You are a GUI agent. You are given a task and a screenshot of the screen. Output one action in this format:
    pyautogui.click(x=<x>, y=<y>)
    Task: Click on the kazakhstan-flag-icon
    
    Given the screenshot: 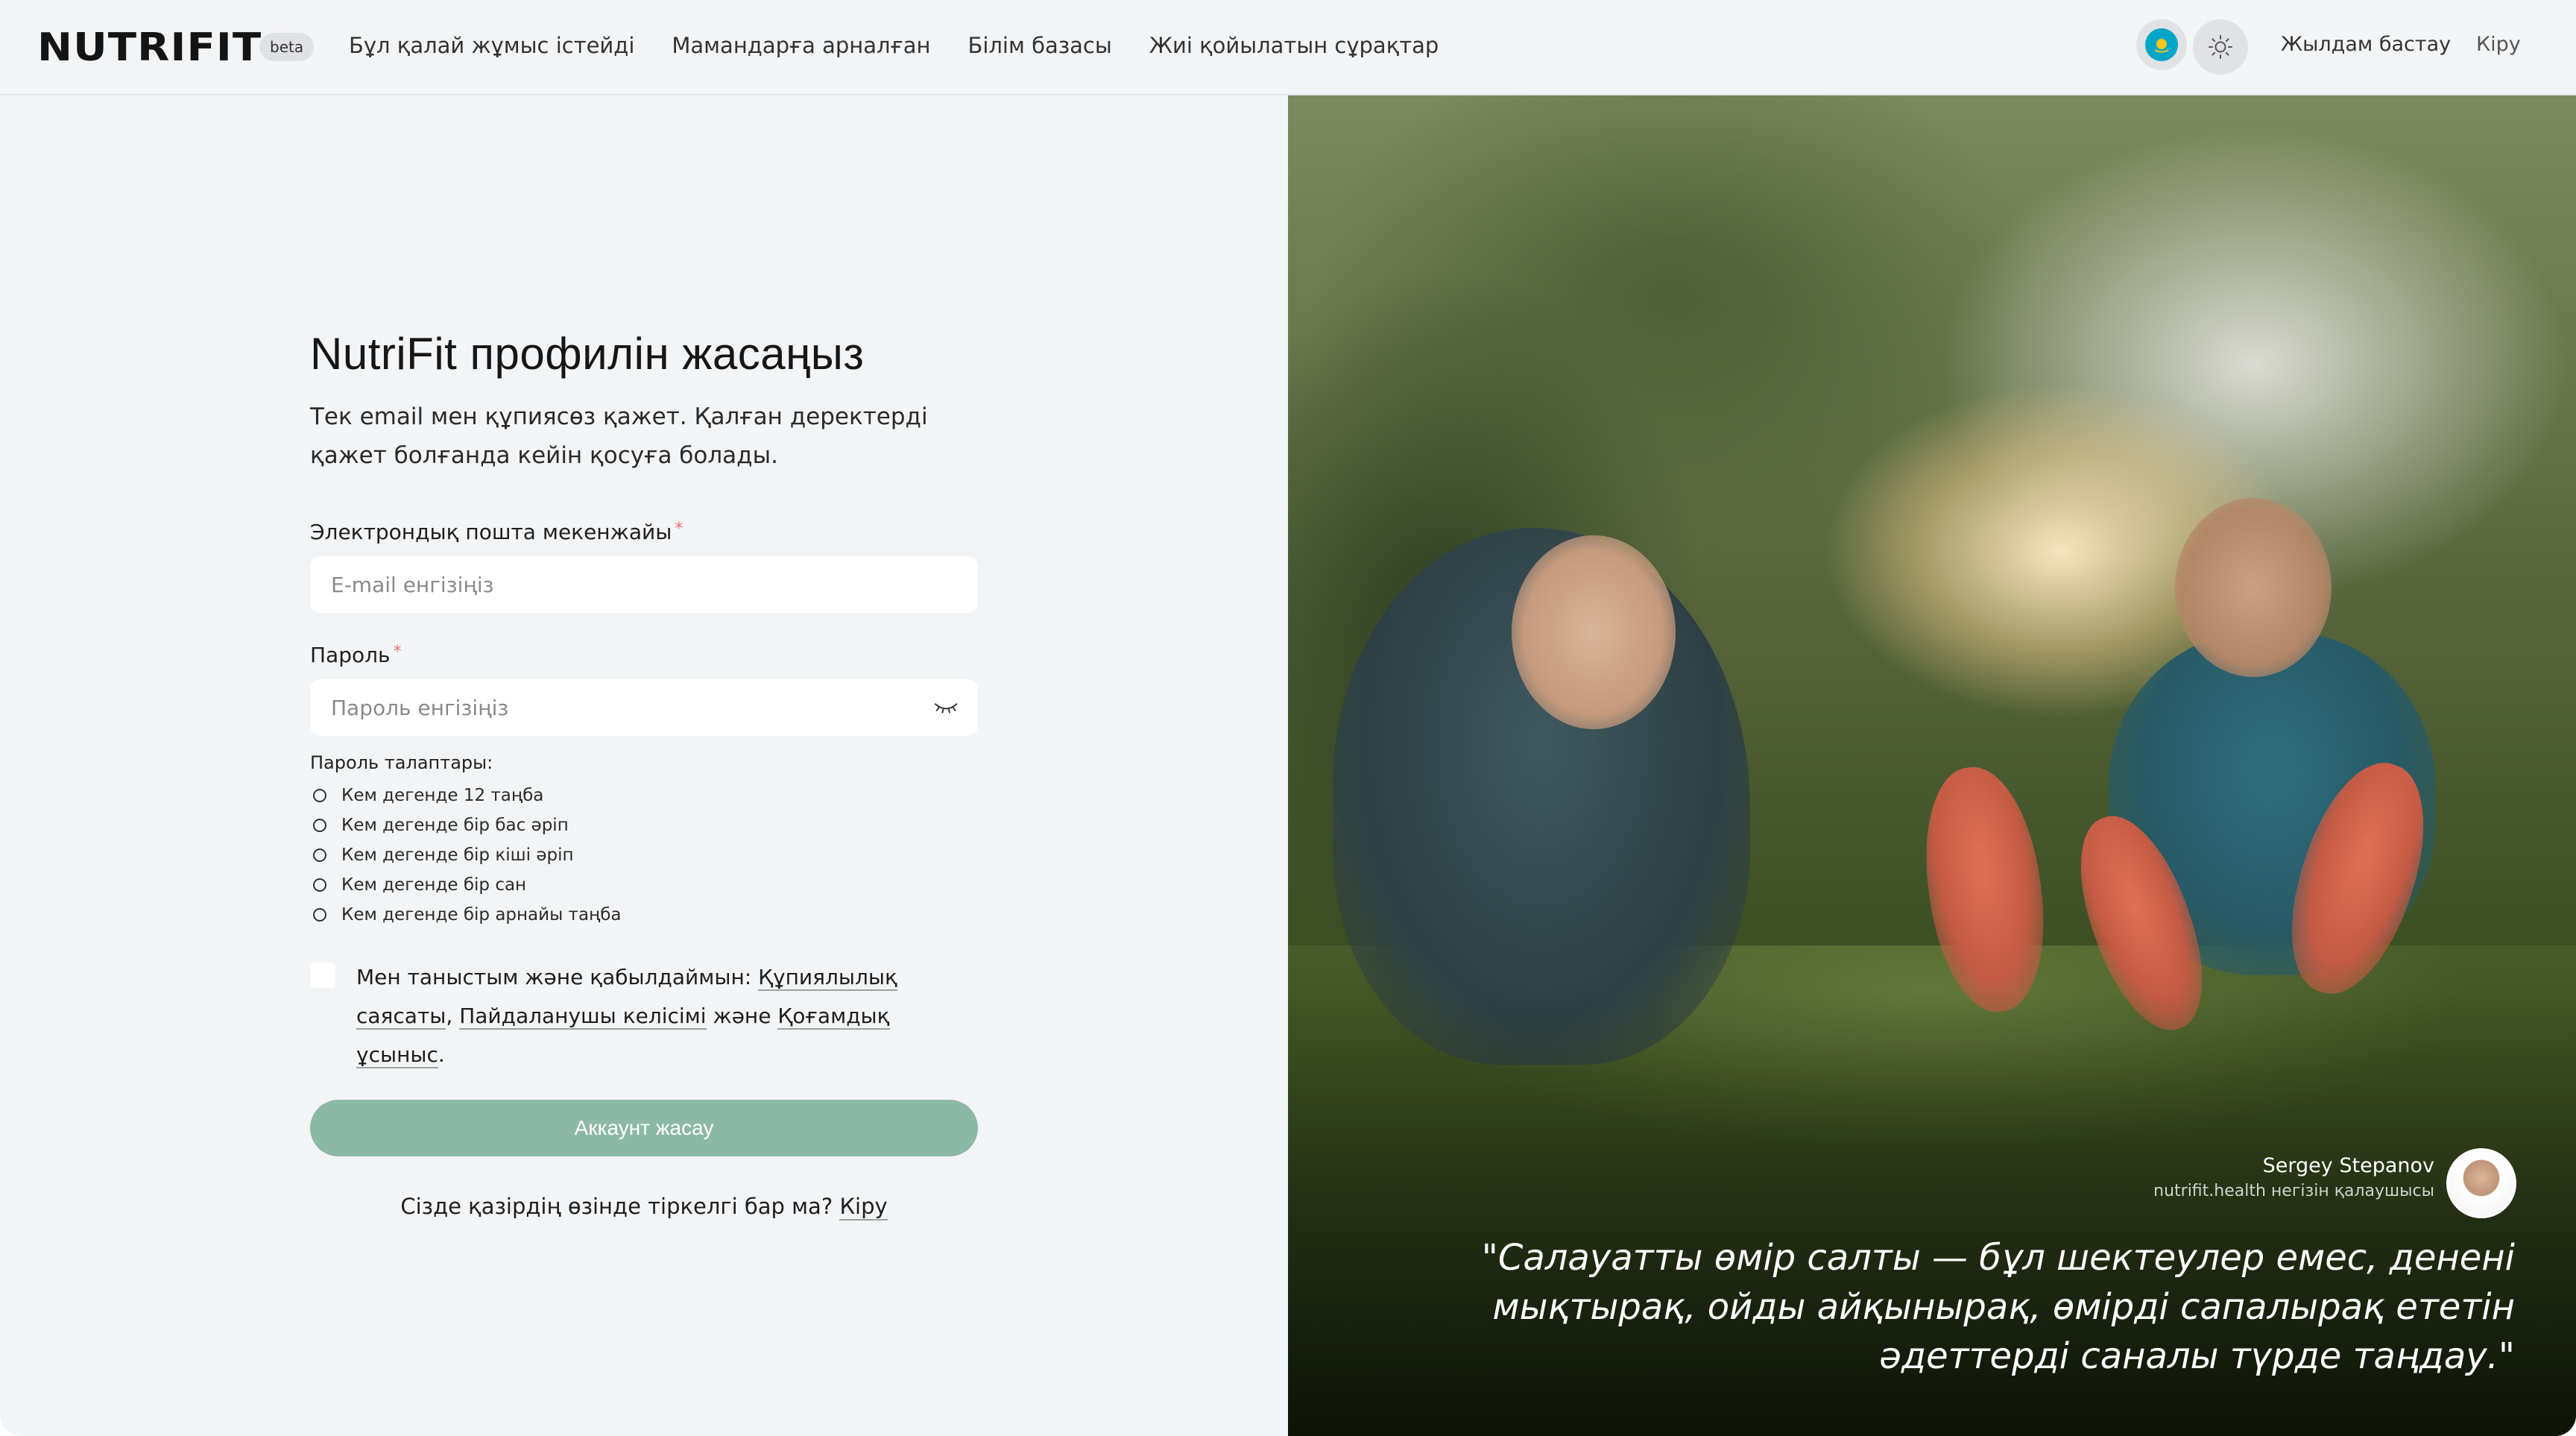 What is the action you would take?
    pyautogui.click(x=2161, y=44)
    